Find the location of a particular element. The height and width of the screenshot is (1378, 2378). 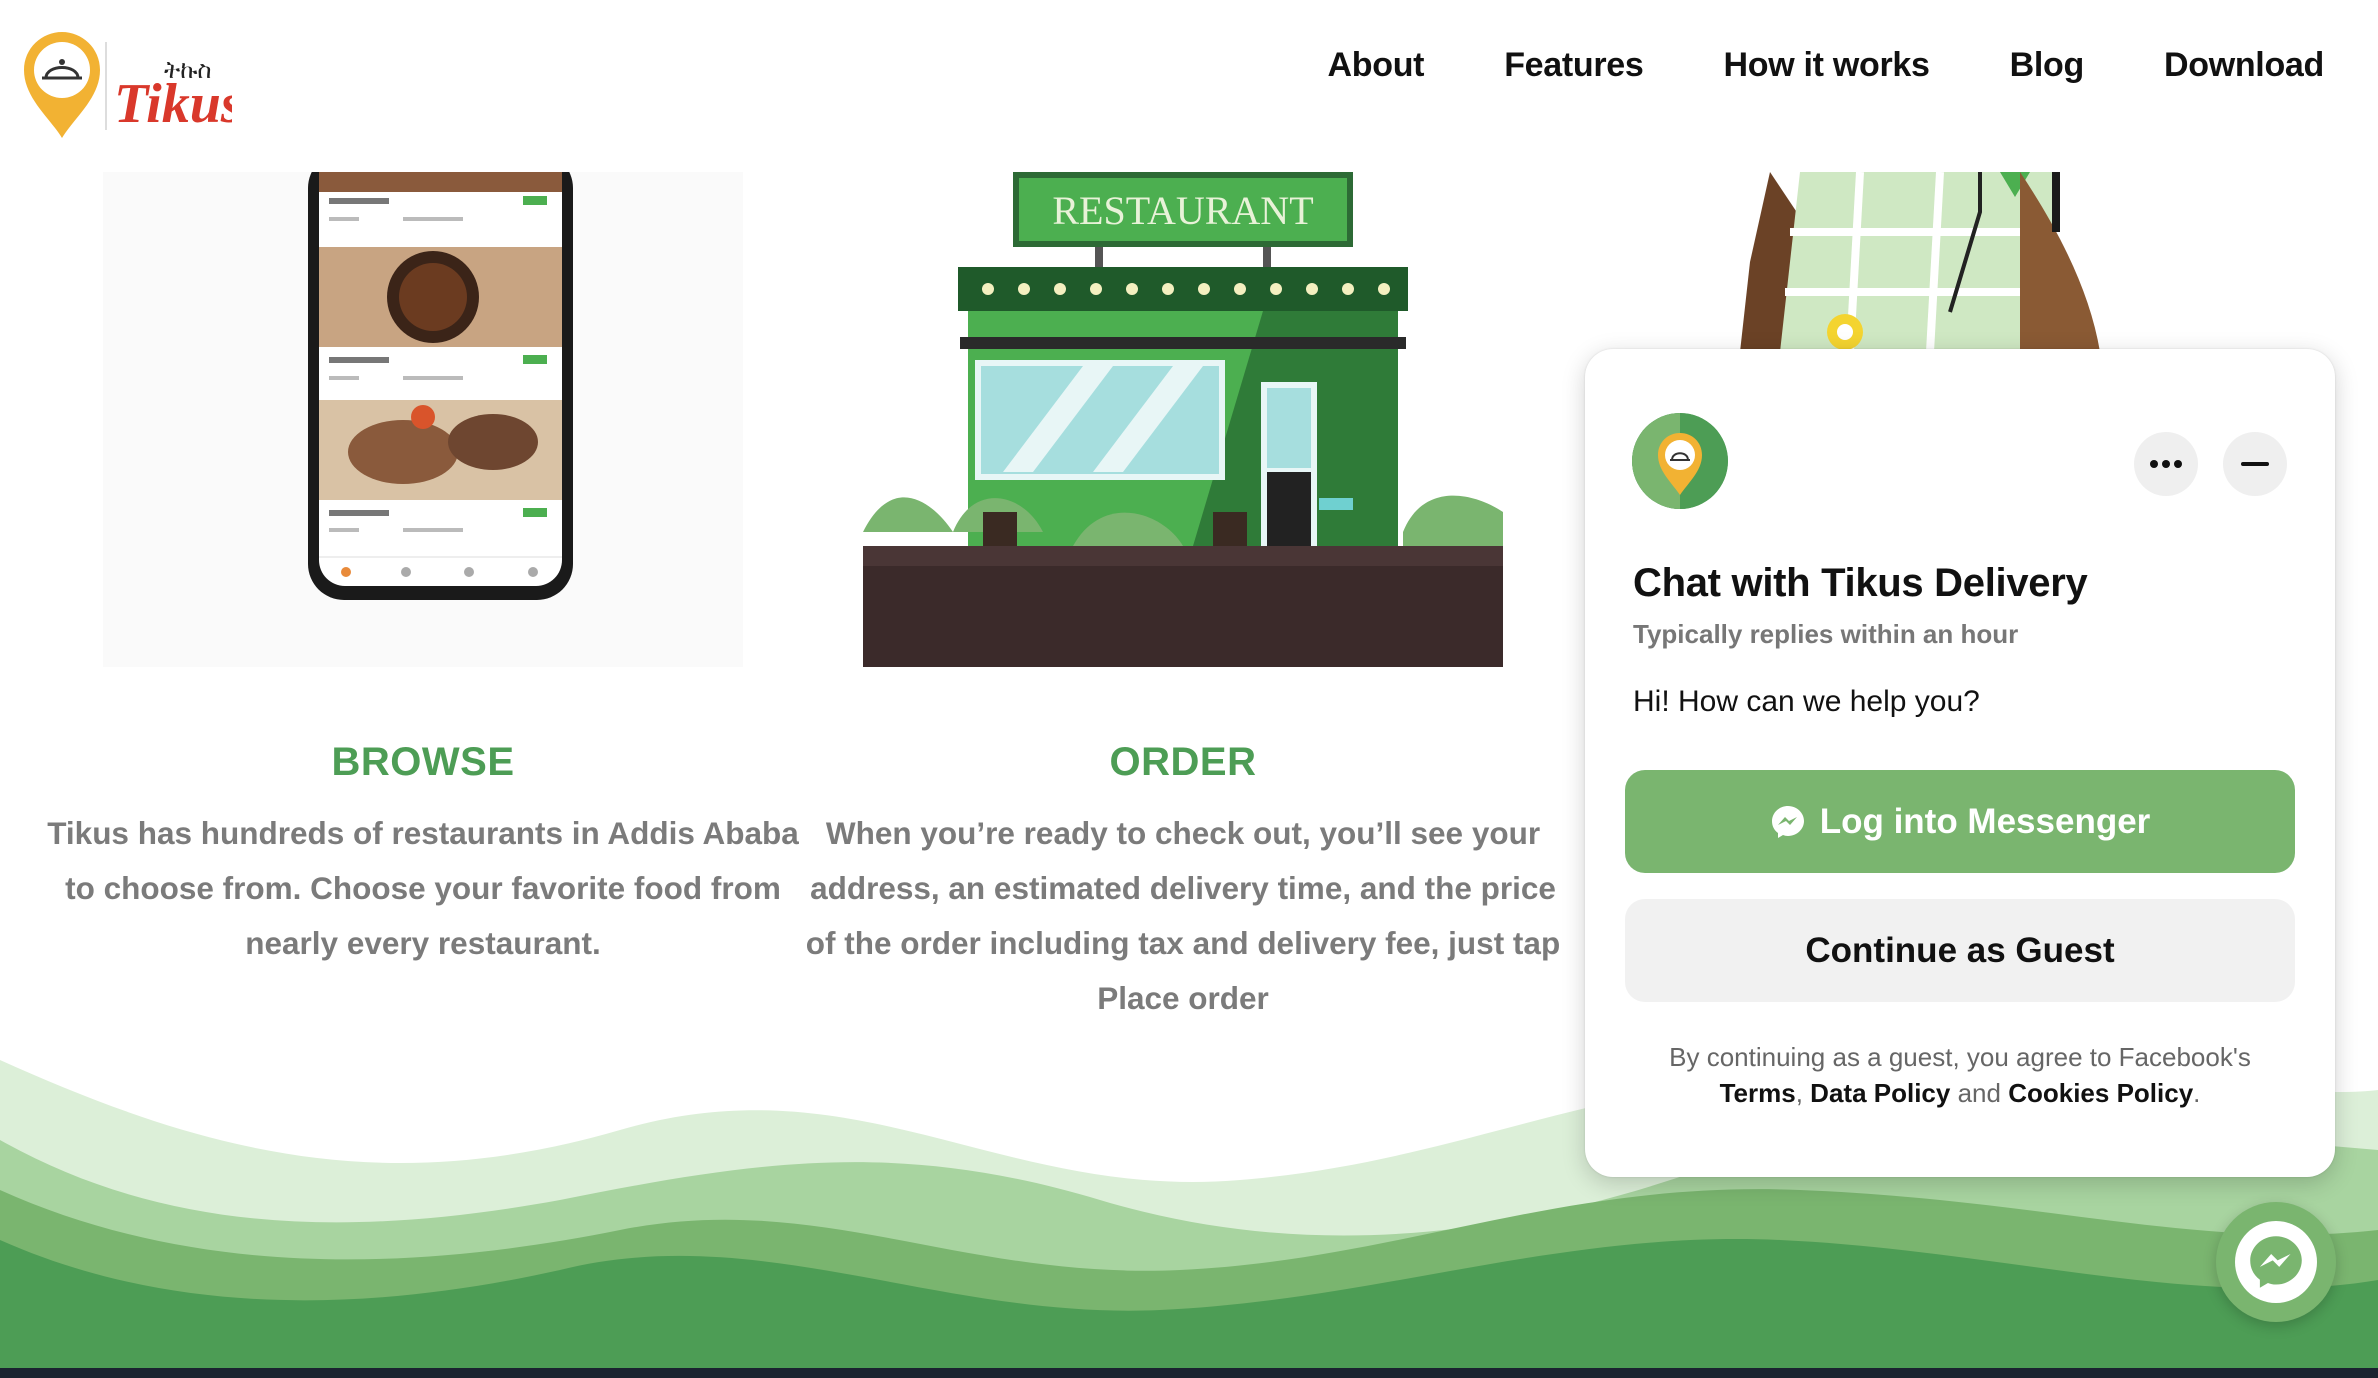

editor-status-bar is located at coordinates (1189, 1373).